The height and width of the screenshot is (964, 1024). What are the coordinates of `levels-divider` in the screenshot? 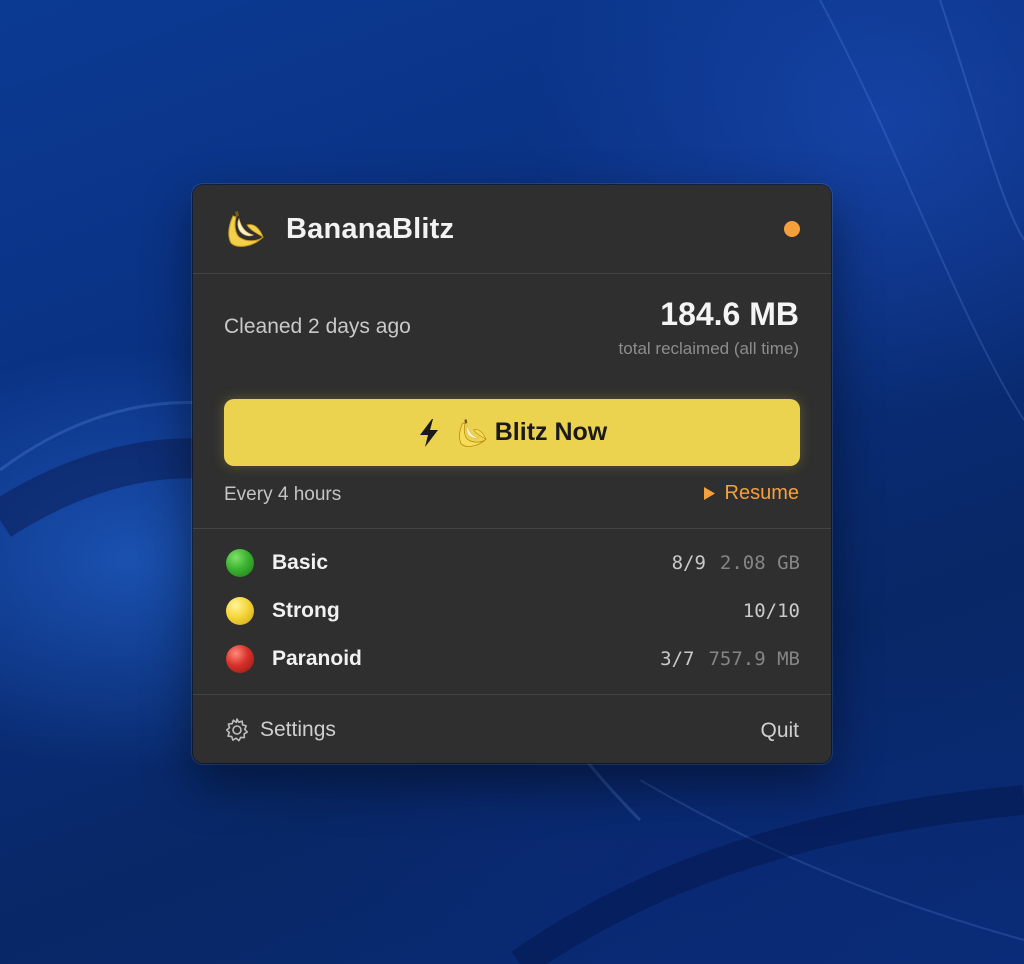 It's located at (512, 694).